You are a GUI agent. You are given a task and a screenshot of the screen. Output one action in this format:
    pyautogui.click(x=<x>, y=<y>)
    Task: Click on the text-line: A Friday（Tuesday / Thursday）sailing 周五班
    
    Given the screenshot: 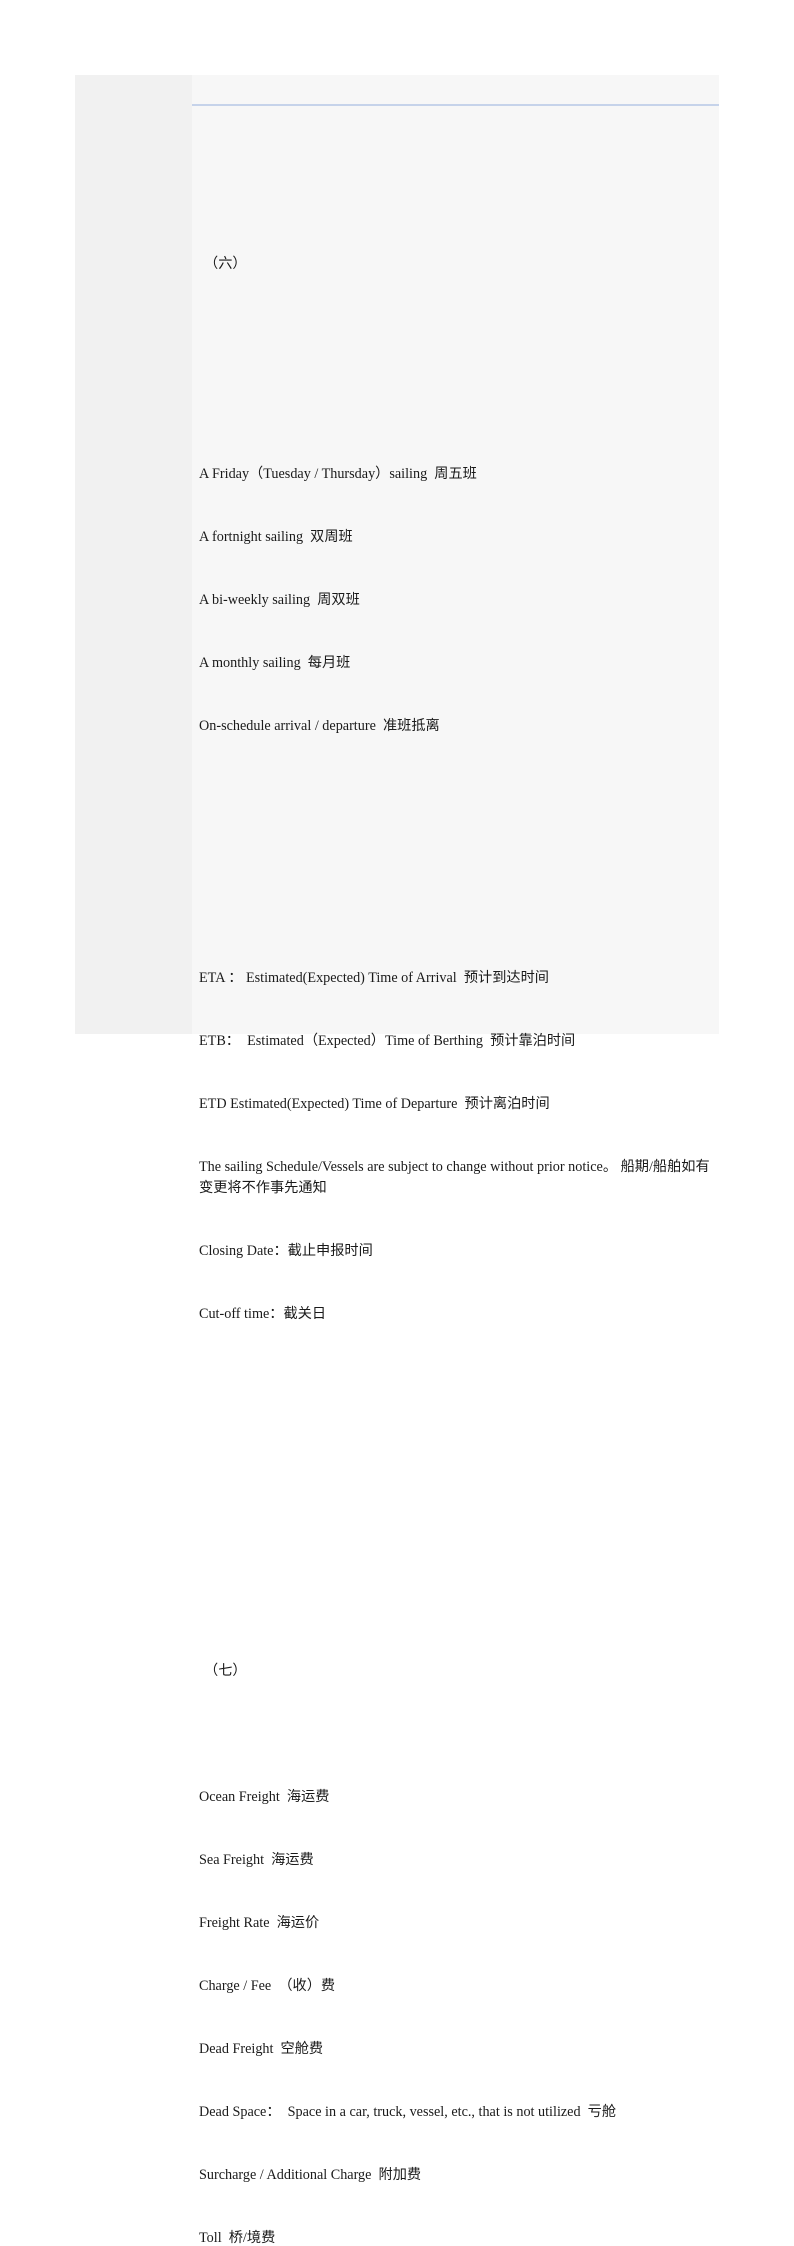 What is the action you would take?
    pyautogui.click(x=338, y=474)
    